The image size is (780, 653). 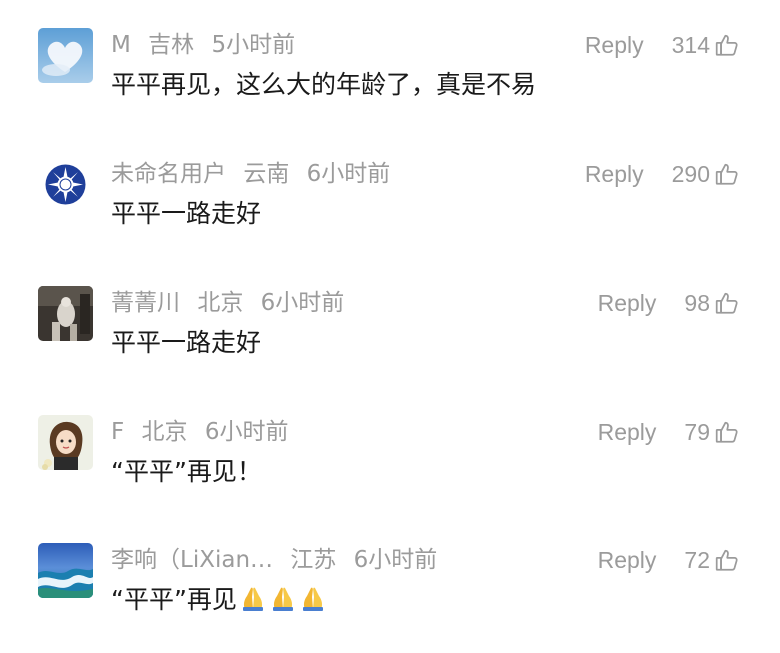 What do you see at coordinates (324, 84) in the screenshot?
I see `comment-text: 平平再见，这么大的年龄了，真是不易` at bounding box center [324, 84].